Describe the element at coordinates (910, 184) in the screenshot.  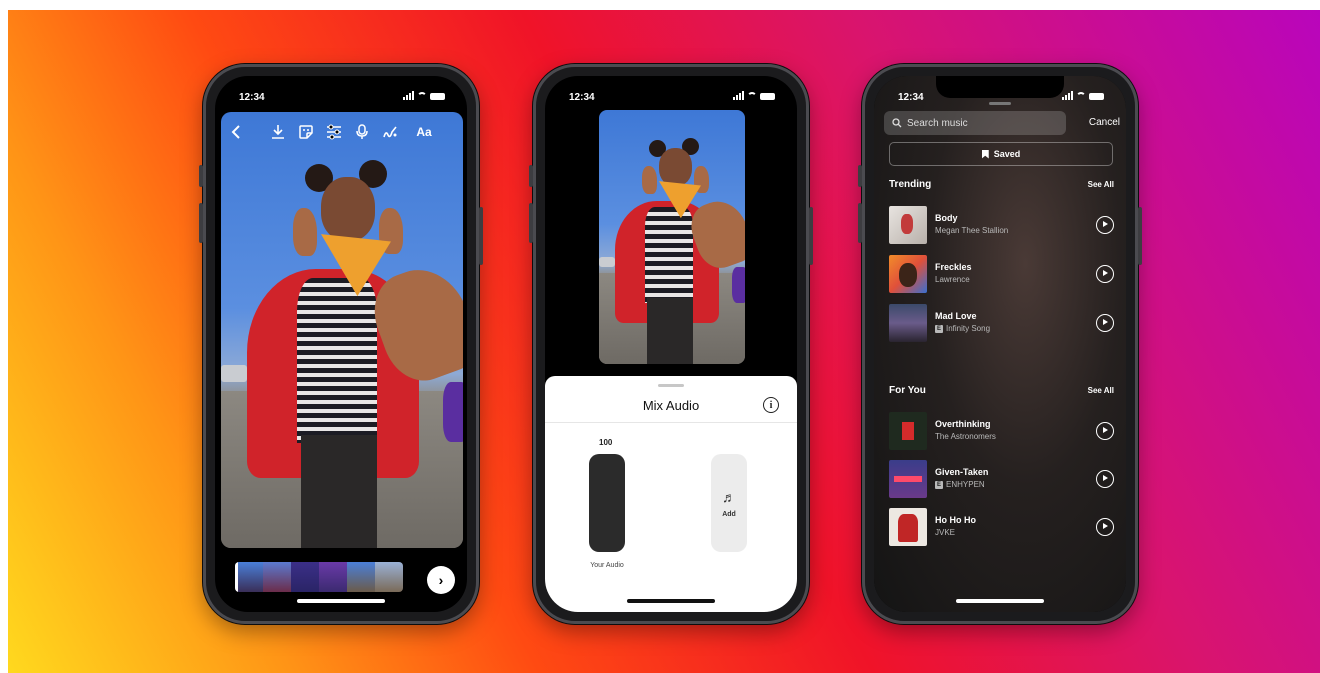
I see `section-title-trending: Trending` at that location.